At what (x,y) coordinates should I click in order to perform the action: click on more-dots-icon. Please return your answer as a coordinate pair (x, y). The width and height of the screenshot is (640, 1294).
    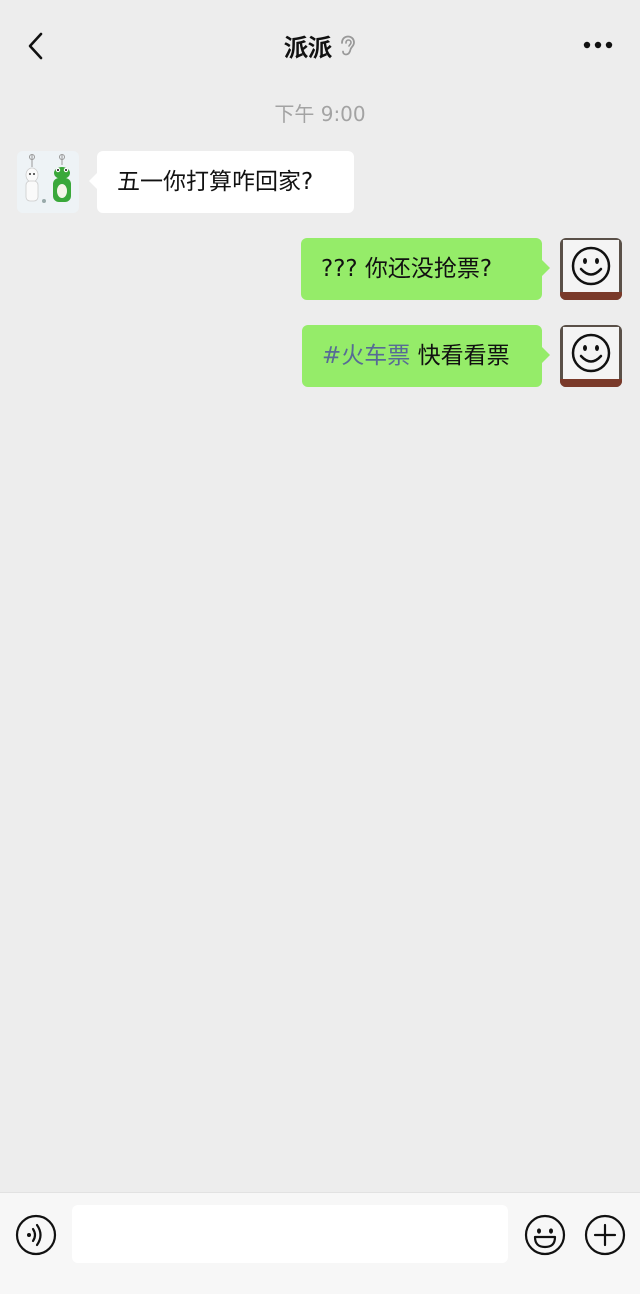
    Looking at the image, I should click on (598, 45).